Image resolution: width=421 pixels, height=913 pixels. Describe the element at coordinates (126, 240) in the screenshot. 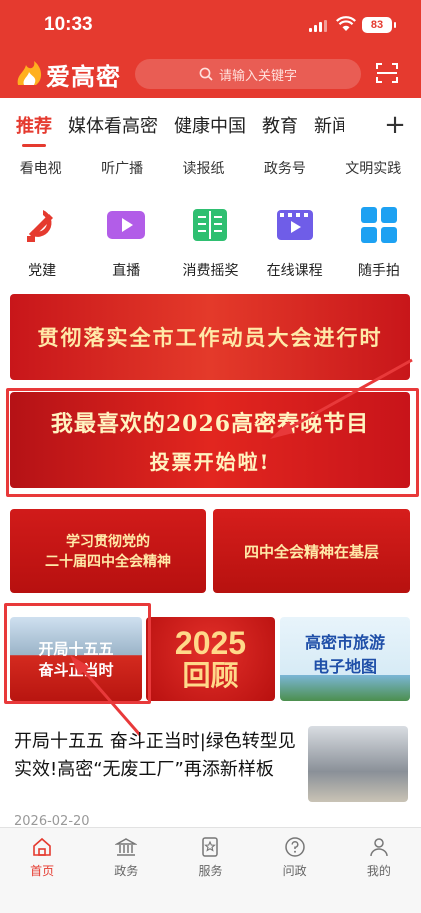

I see `quick-live: 直播` at that location.